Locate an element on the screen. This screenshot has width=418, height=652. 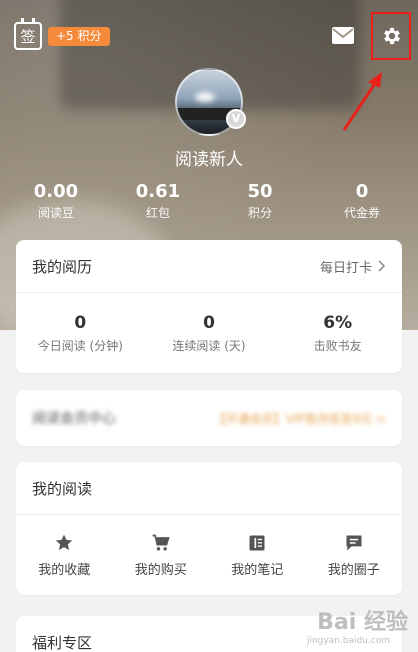
stat-reading-beans: 0.00 阅读豆 is located at coordinates (56, 201).